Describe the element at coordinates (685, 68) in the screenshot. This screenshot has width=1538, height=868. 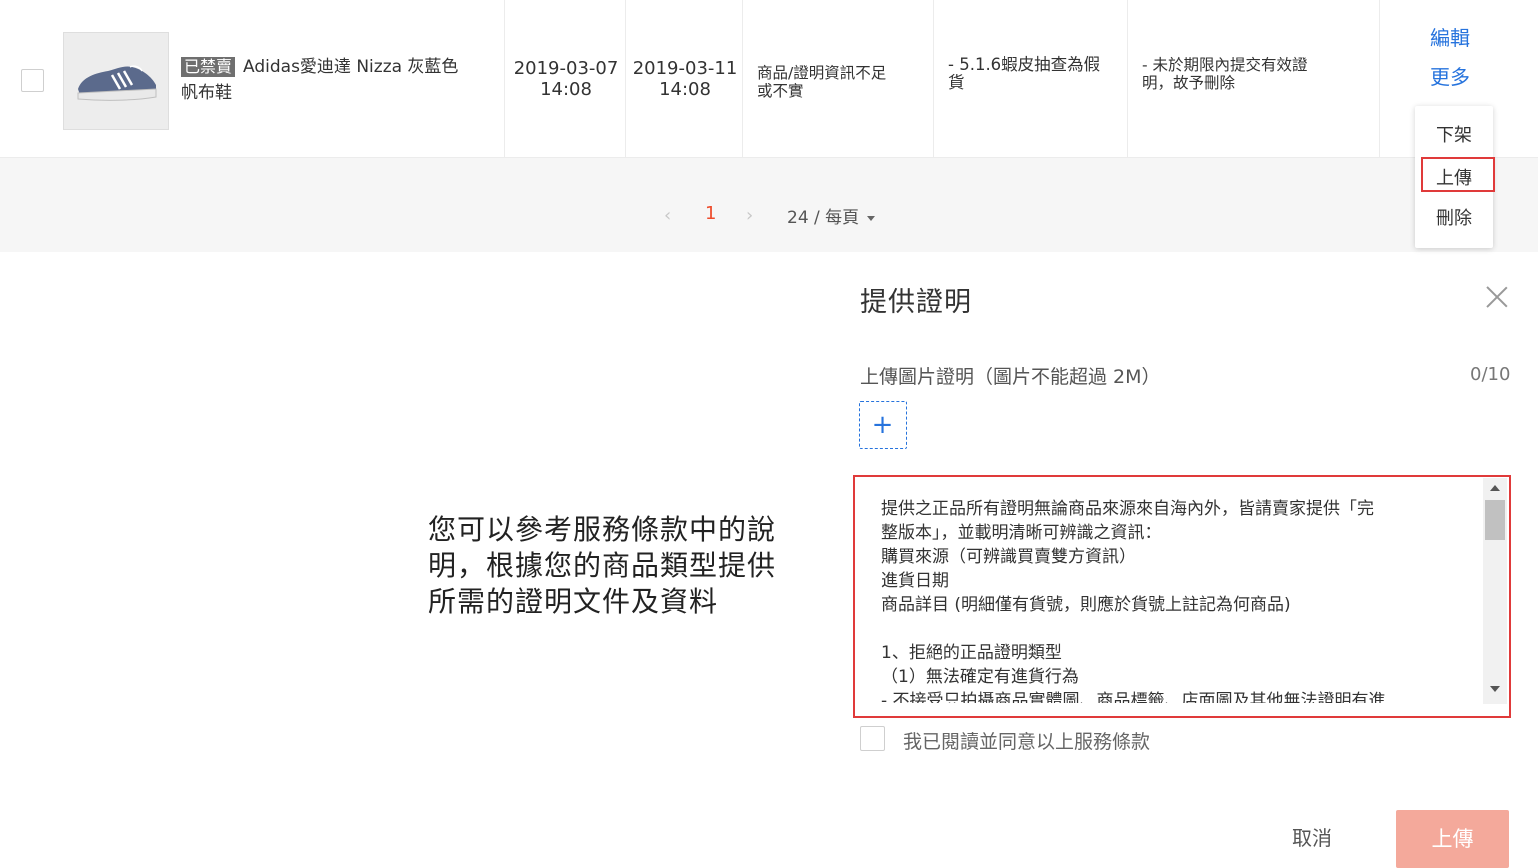
I see `updated-date: 2019-03-11` at that location.